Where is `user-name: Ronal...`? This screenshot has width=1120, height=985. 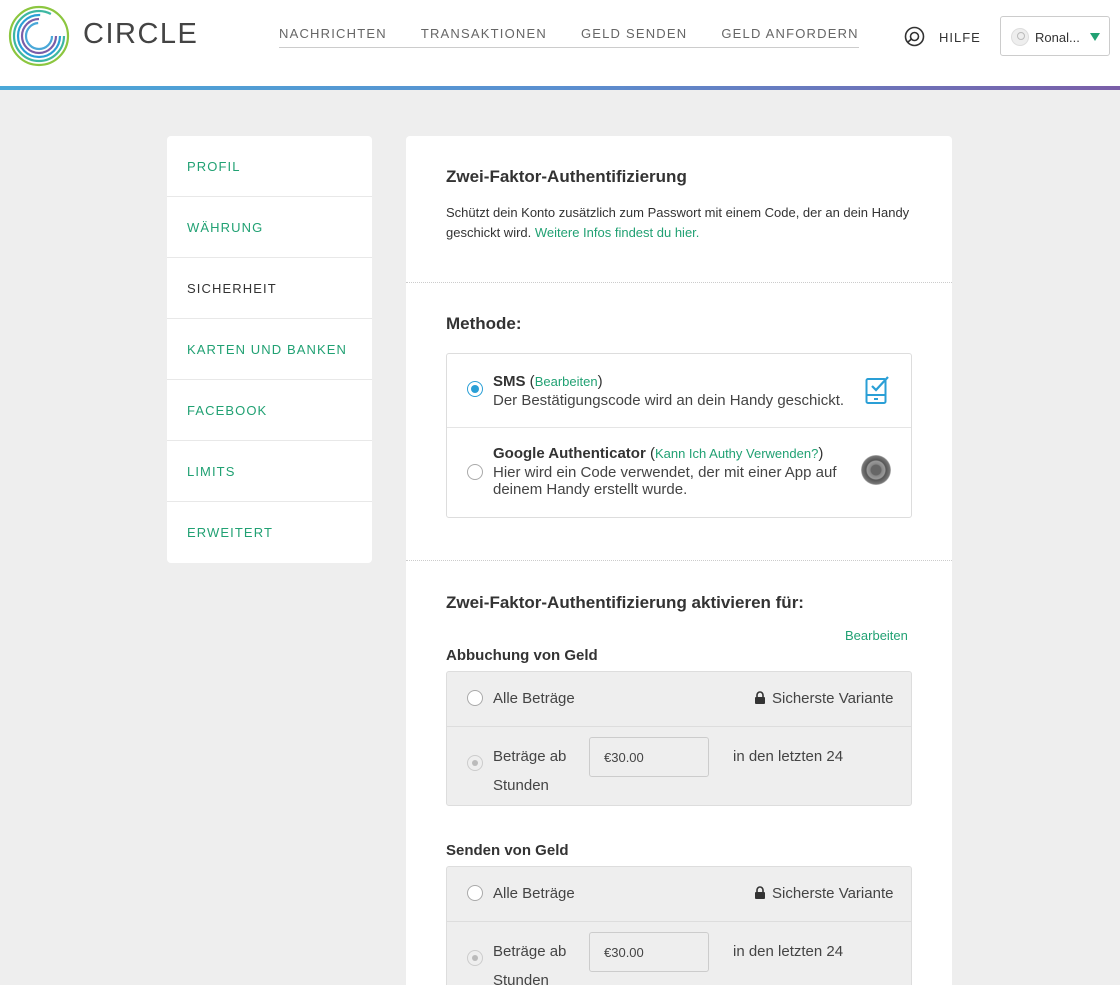
user-name: Ronal... is located at coordinates (1057, 37).